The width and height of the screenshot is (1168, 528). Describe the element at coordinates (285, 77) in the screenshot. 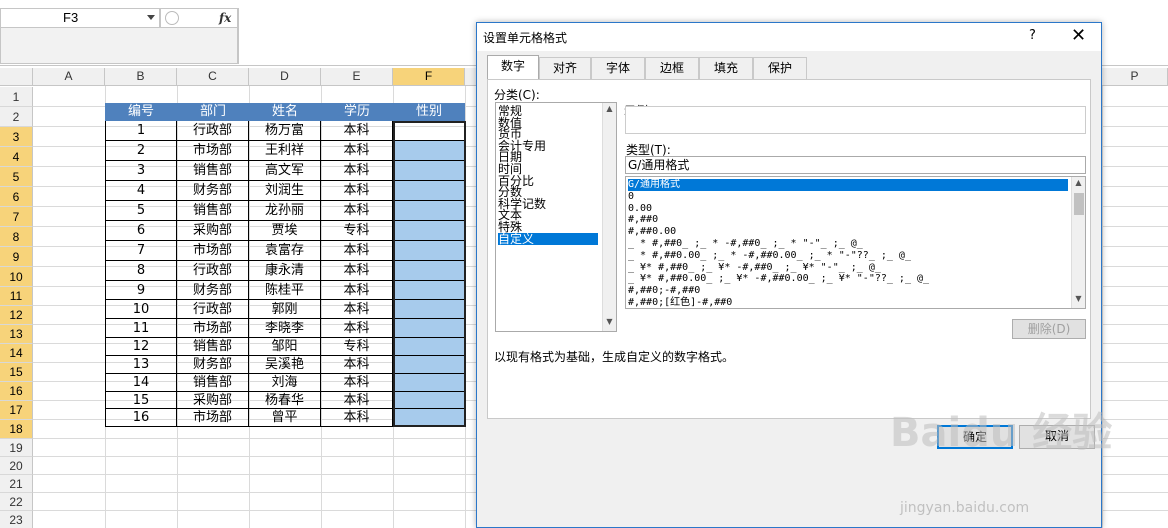

I see `column-header-d: D` at that location.